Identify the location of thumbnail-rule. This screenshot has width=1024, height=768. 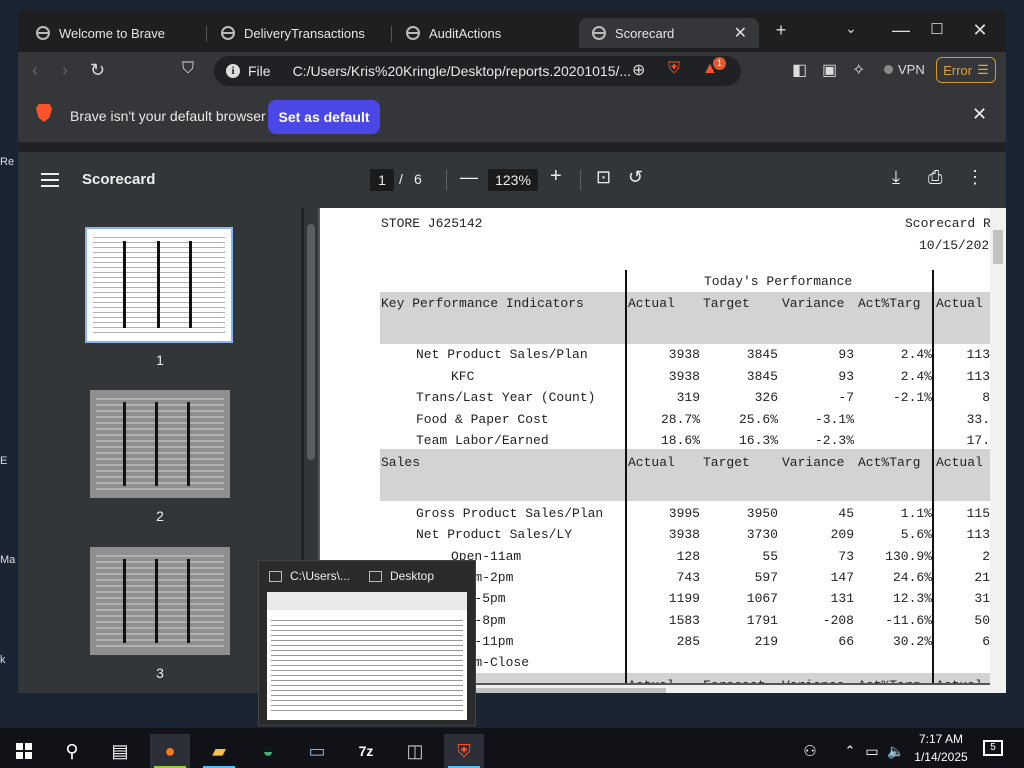
(158, 285).